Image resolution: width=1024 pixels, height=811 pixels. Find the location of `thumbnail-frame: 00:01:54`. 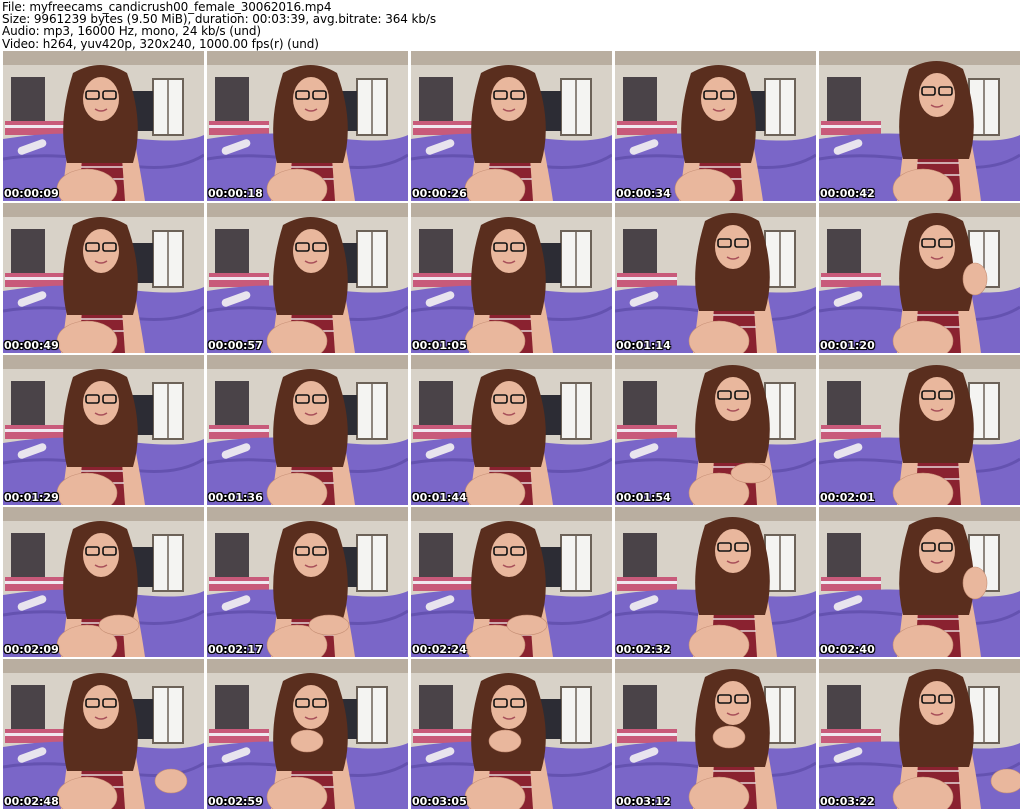

thumbnail-frame: 00:01:54 is located at coordinates (715, 430).